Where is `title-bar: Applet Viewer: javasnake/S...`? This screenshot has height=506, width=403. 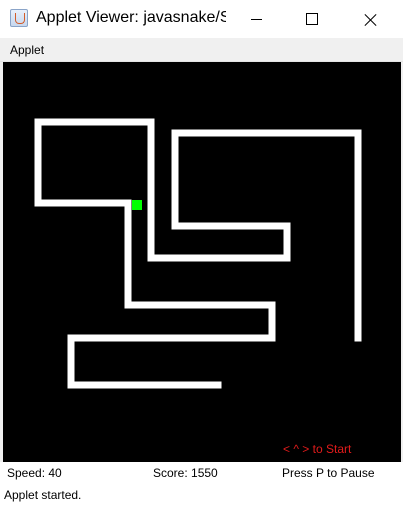 title-bar: Applet Viewer: javasnake/S... is located at coordinates (201, 19).